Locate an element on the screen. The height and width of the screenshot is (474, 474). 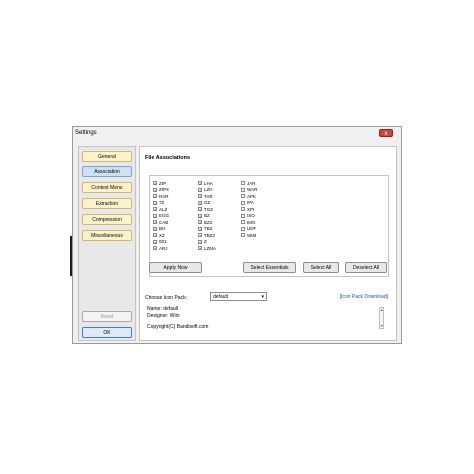
association-checkbox-row: ✓ ARJ is located at coordinates (161, 248).